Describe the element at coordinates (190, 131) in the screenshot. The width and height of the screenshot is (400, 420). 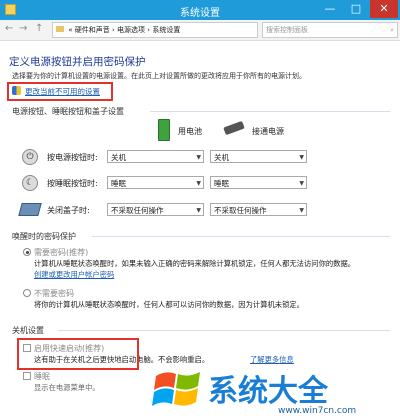
I see `column-header-battery: 用电池` at that location.